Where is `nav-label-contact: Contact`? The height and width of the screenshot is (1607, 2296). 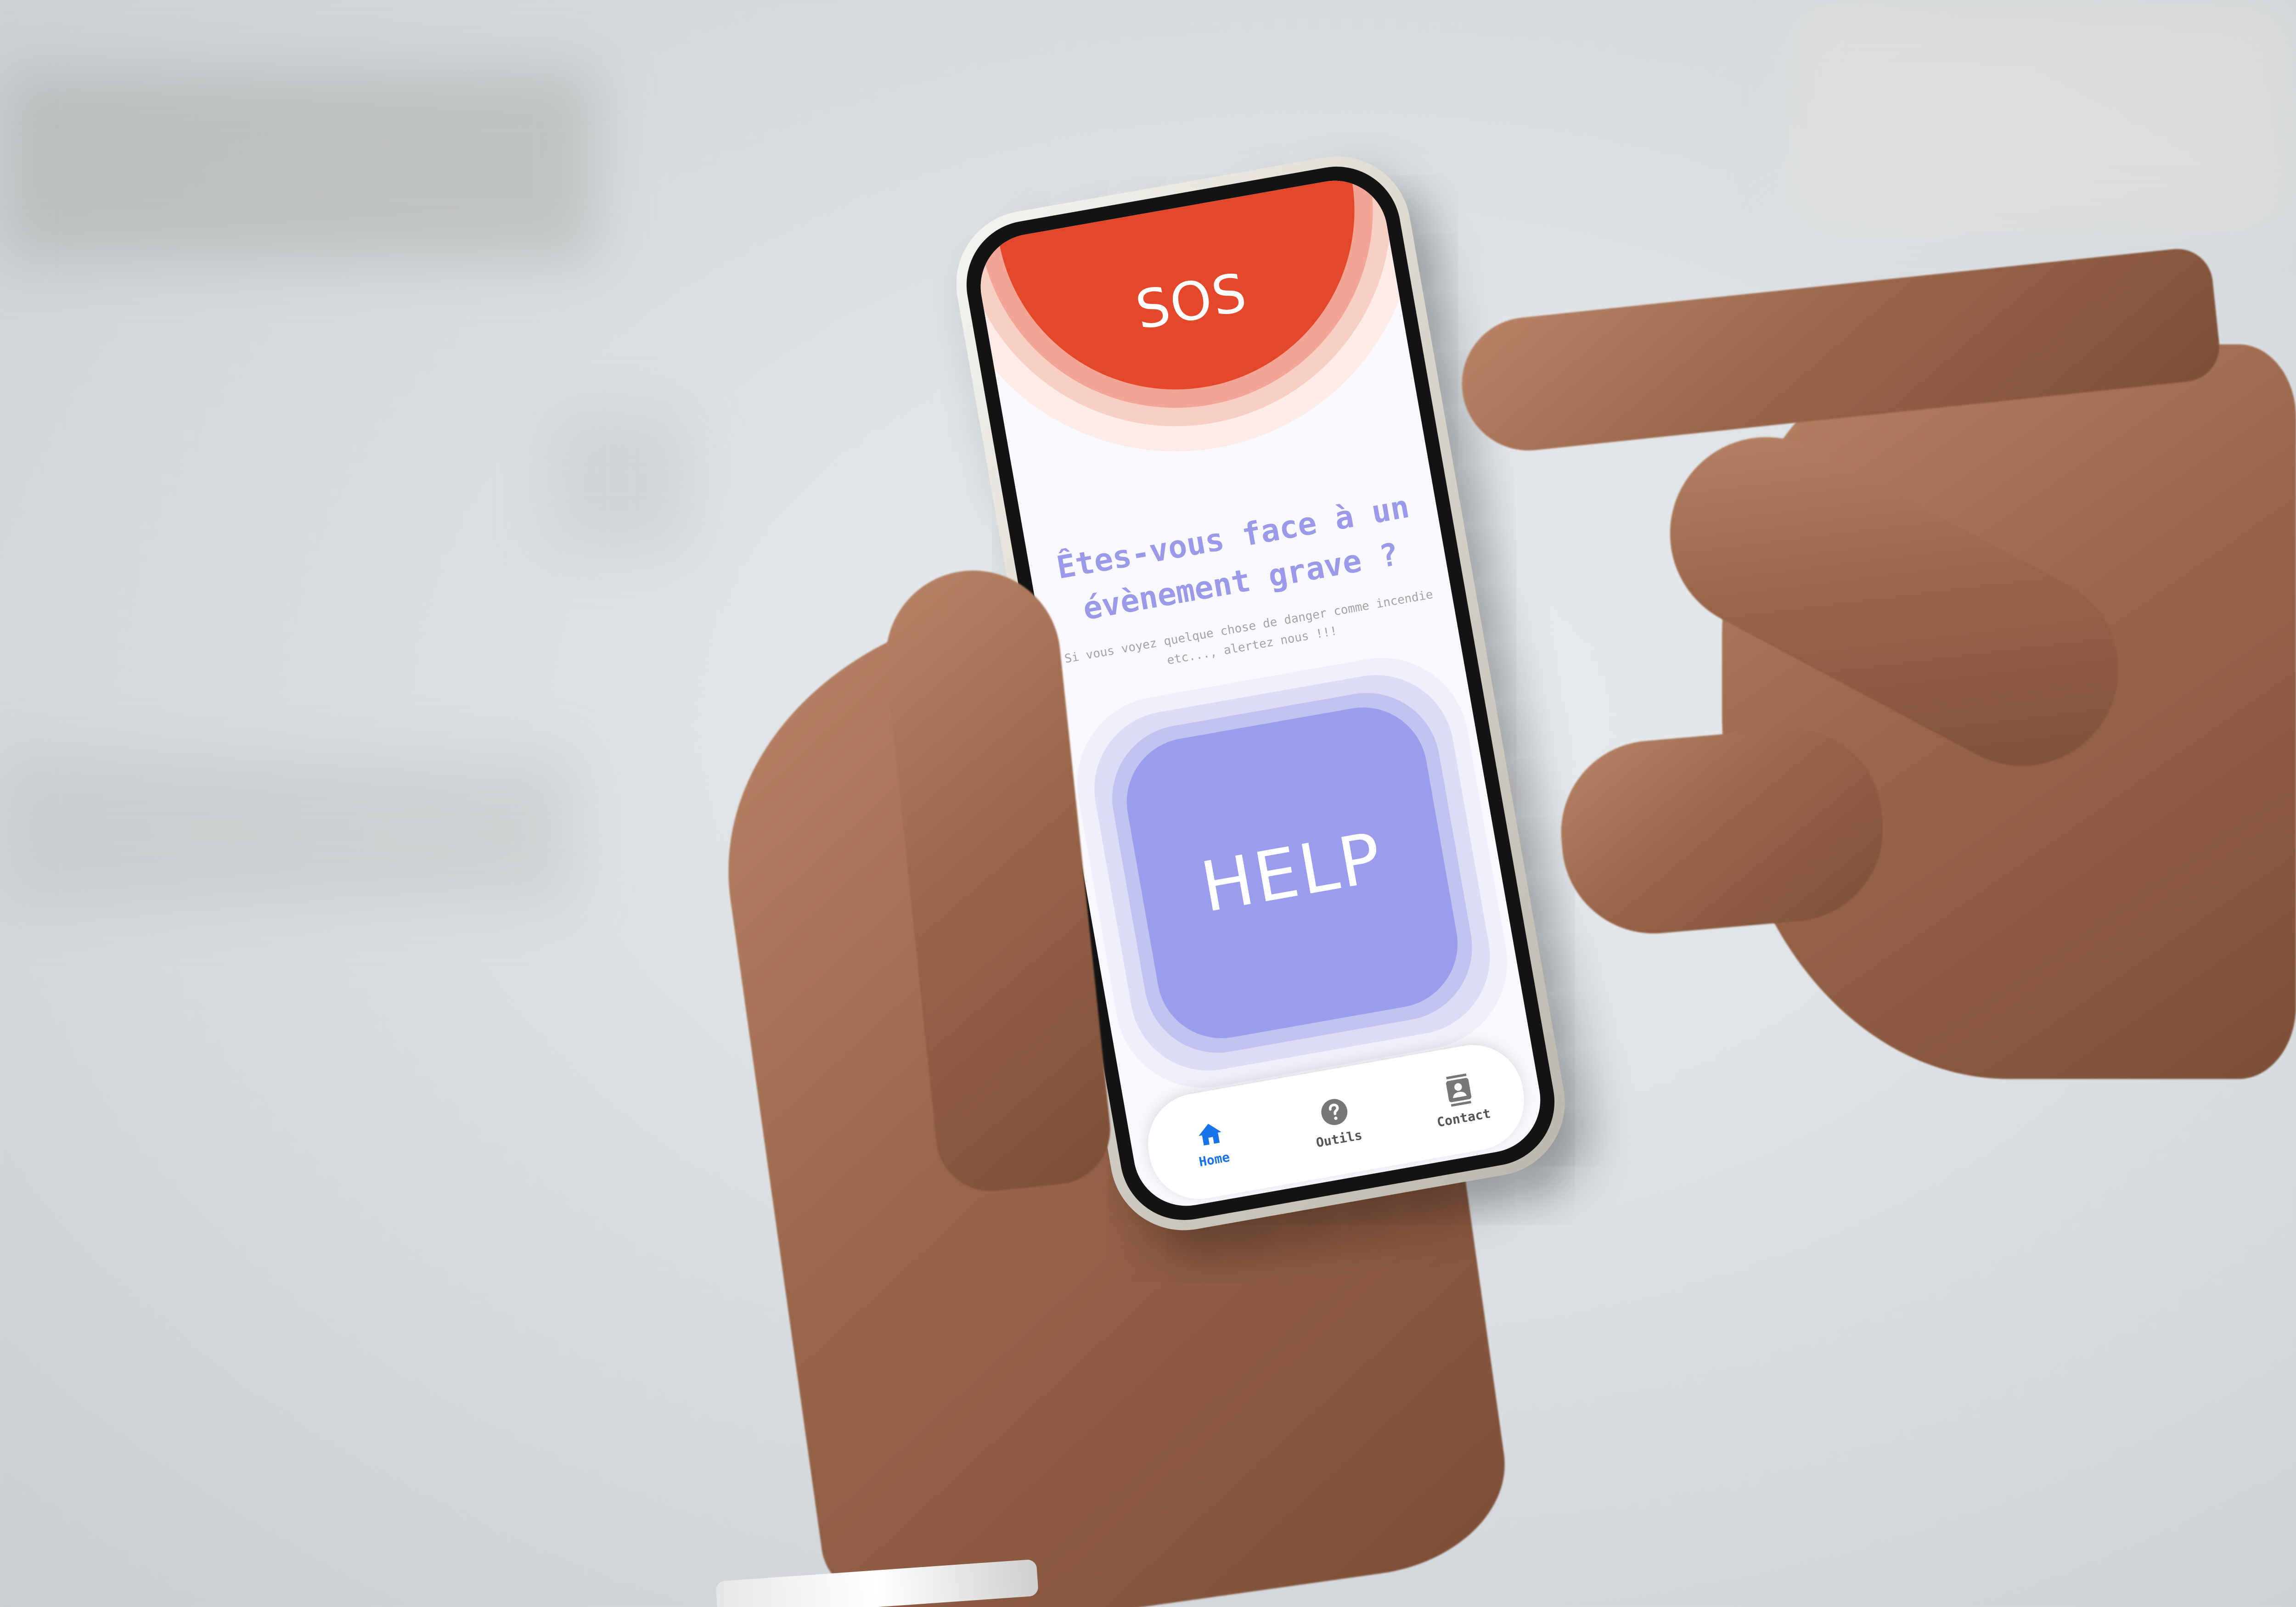
nav-label-contact: Contact is located at coordinates (1463, 1117).